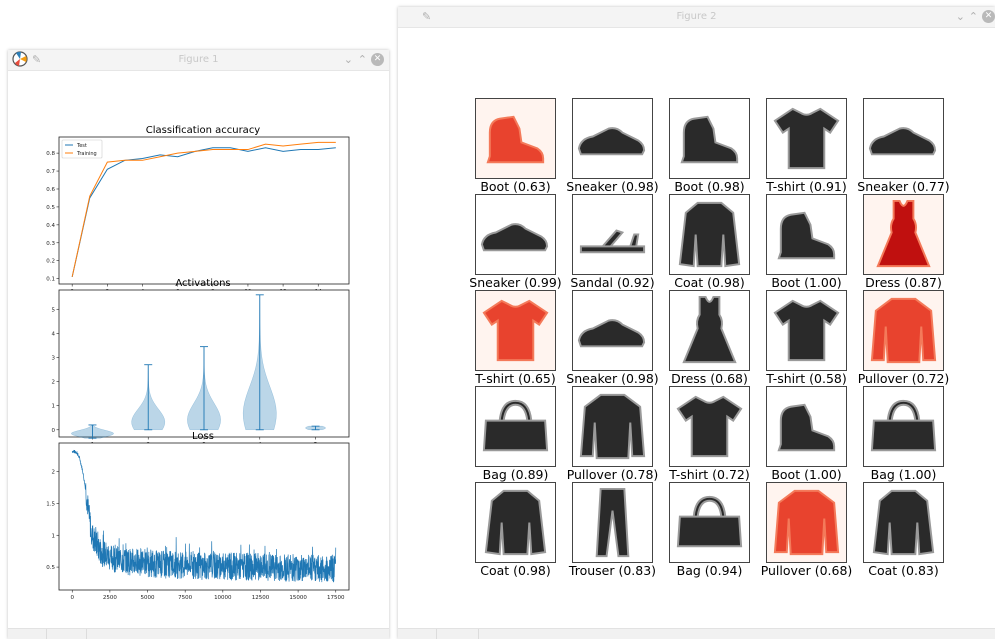 The image size is (995, 639). What do you see at coordinates (806, 186) in the screenshot?
I see `grid-label: T-shirt (0.91)` at bounding box center [806, 186].